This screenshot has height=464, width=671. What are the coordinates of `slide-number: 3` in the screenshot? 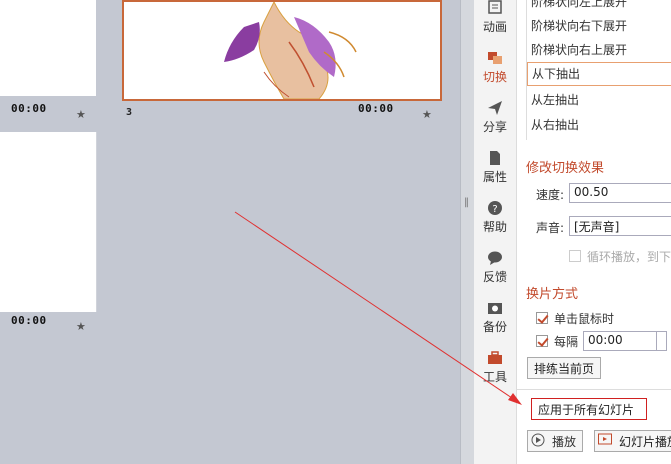 It's located at (129, 112).